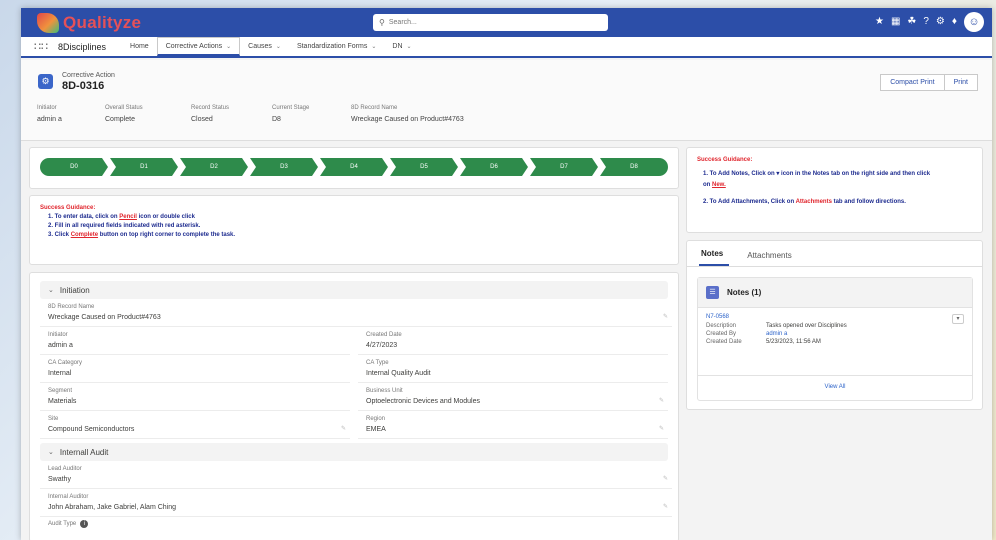 This screenshot has width=996, height=540. Describe the element at coordinates (911, 22) in the screenshot. I see `trailhead-icon: ☘` at that location.